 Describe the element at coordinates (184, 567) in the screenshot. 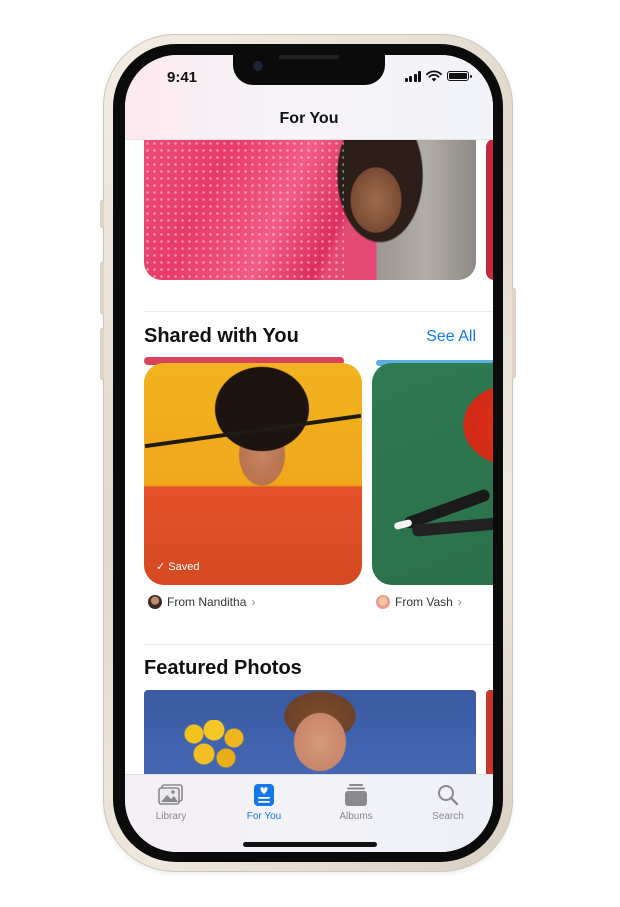

I see `saved-label: Saved` at that location.